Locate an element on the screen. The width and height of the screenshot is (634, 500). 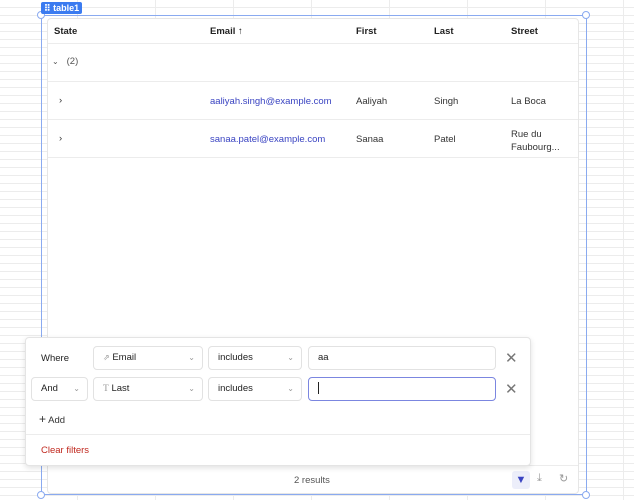
cell-first: Aaliyah is located at coordinates (372, 101).